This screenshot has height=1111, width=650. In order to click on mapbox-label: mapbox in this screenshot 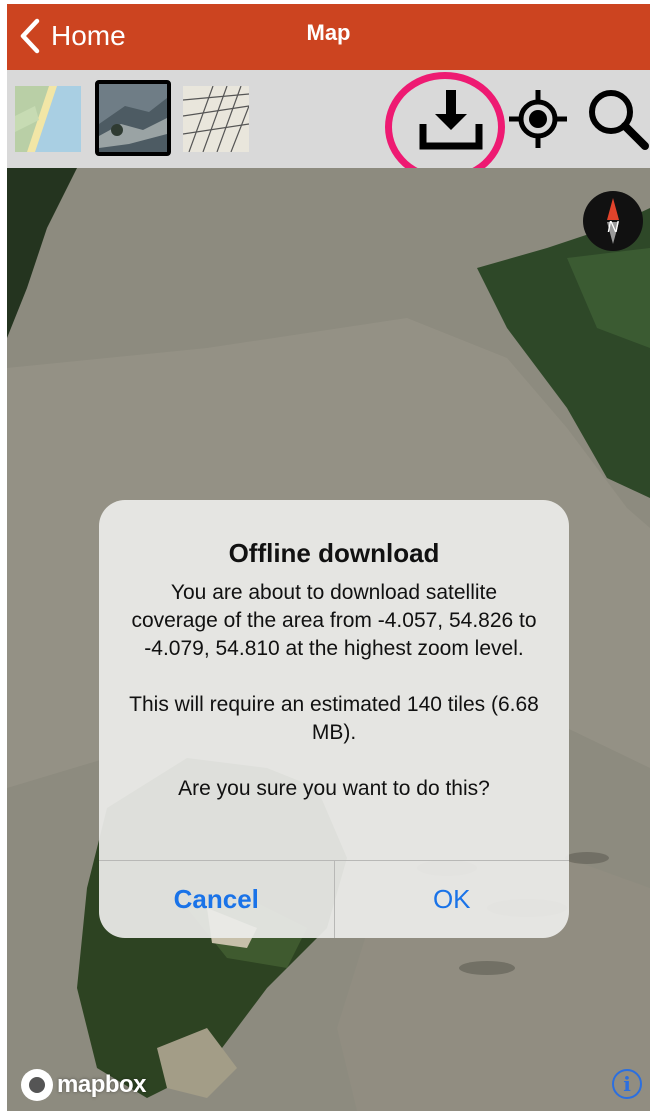, I will do `click(102, 1084)`.